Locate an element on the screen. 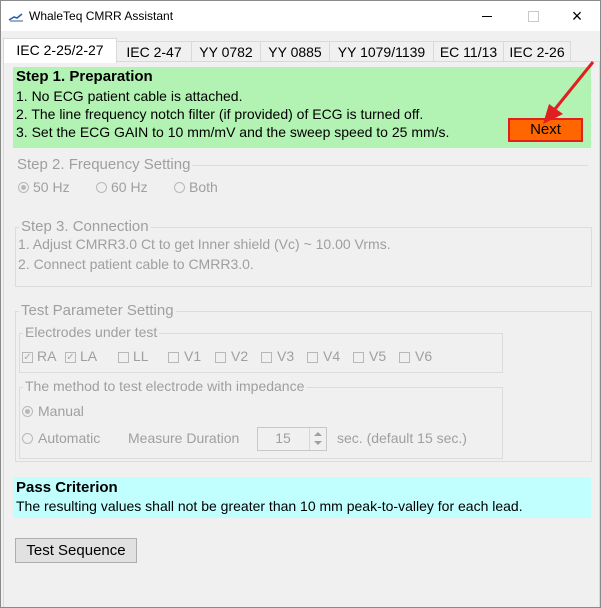 This screenshot has height=608, width=601. checkbox-v5 is located at coordinates (358, 357).